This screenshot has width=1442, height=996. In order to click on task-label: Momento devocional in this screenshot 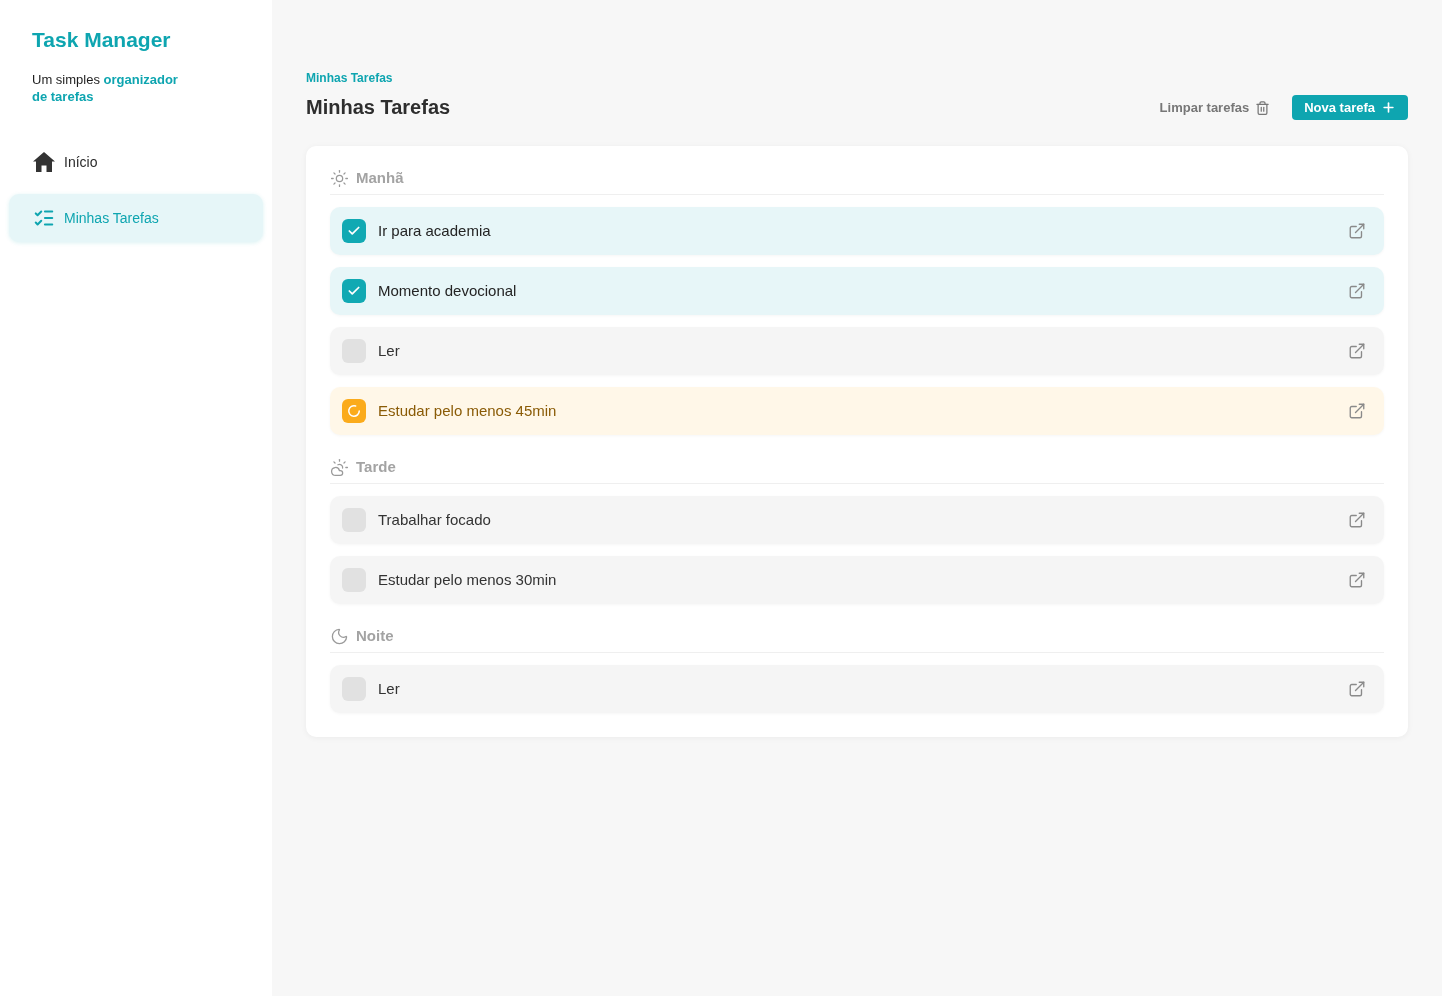, I will do `click(448, 290)`.